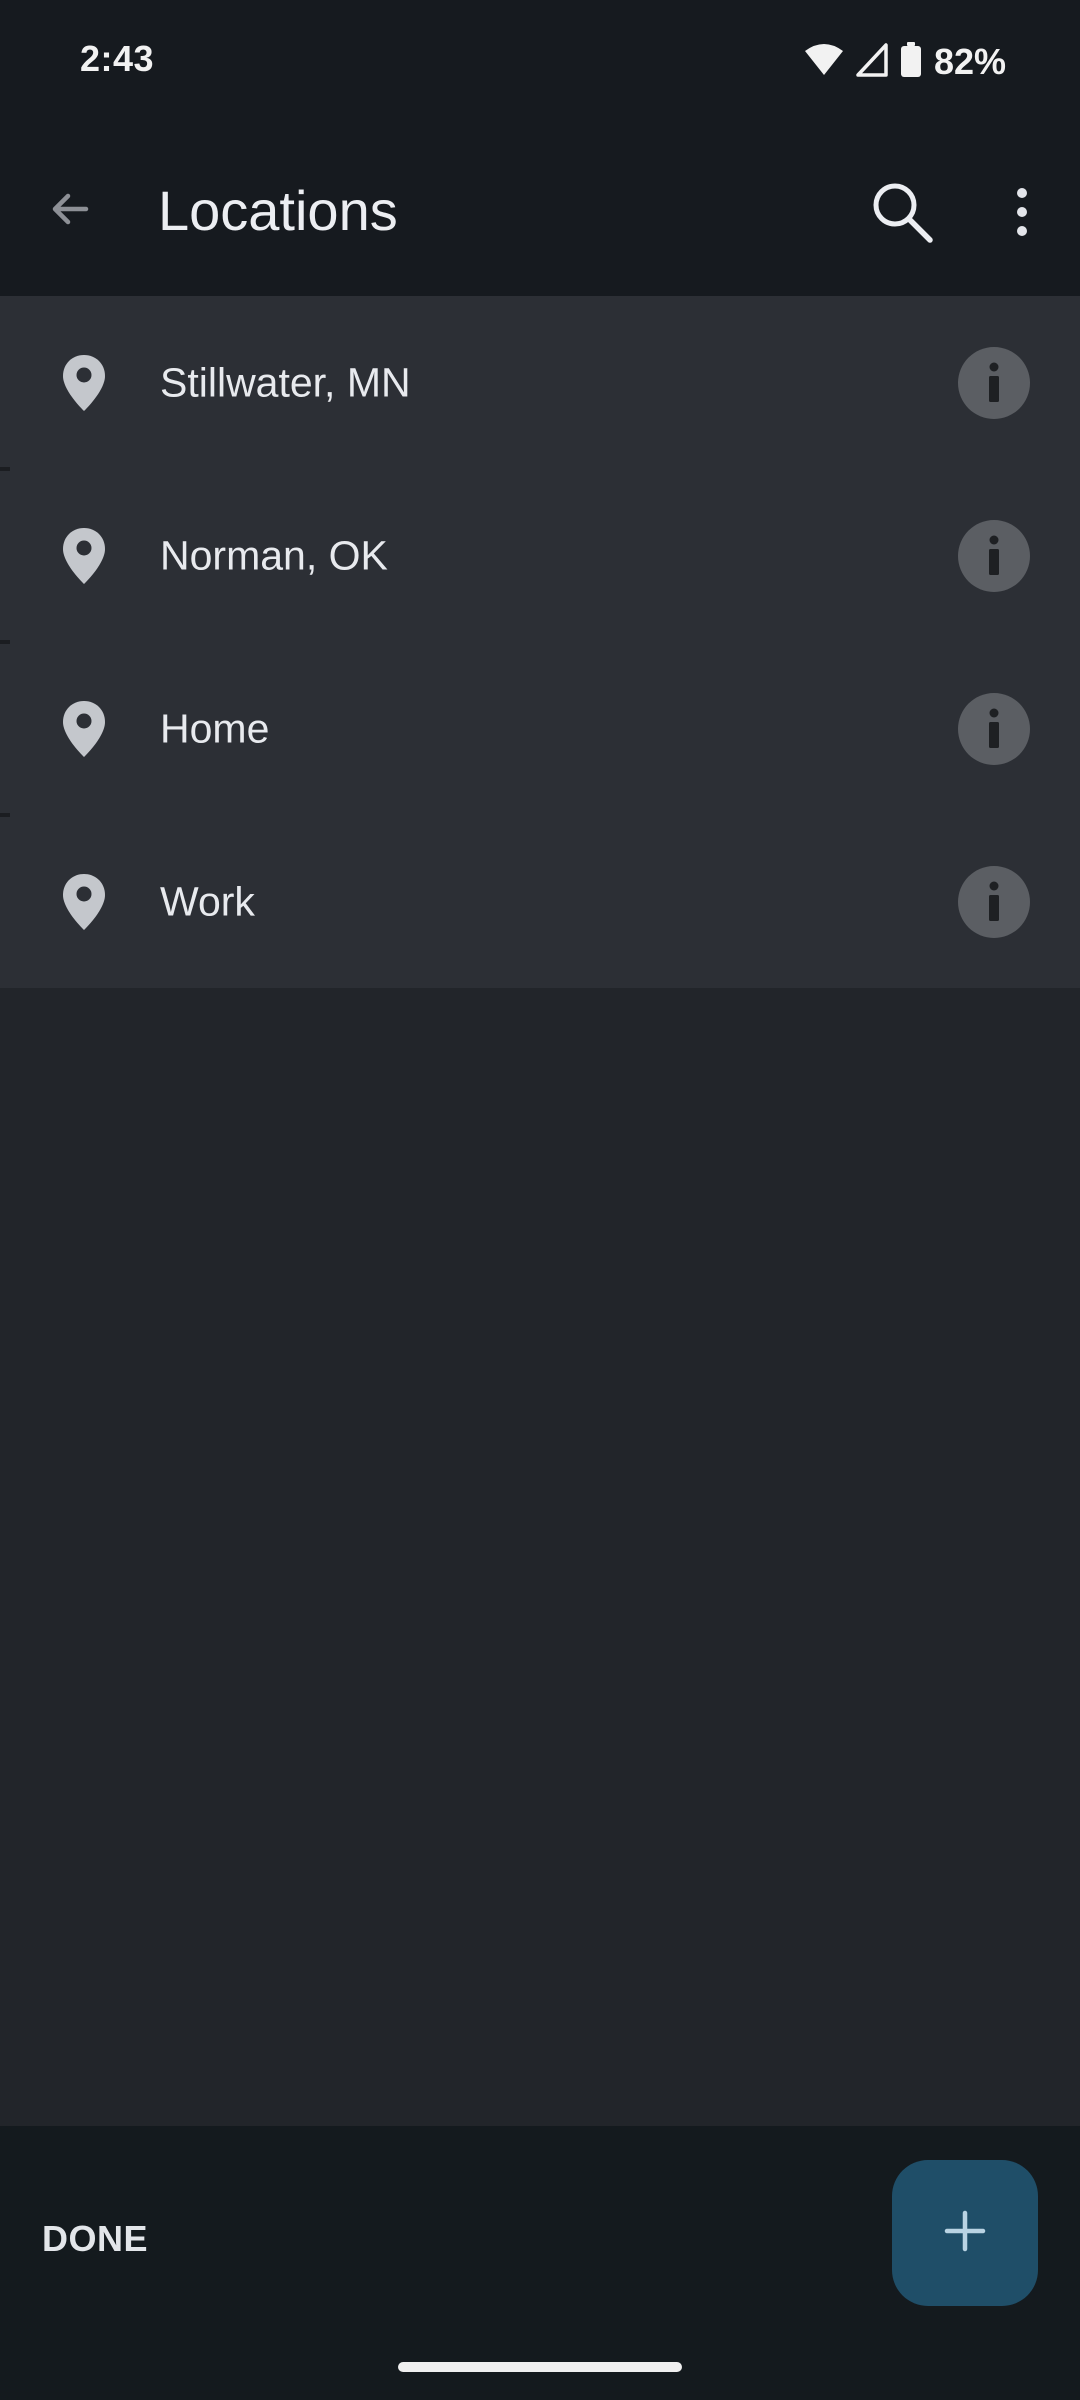 The width and height of the screenshot is (1080, 2400). I want to click on status-icons: 82%, so click(905, 62).